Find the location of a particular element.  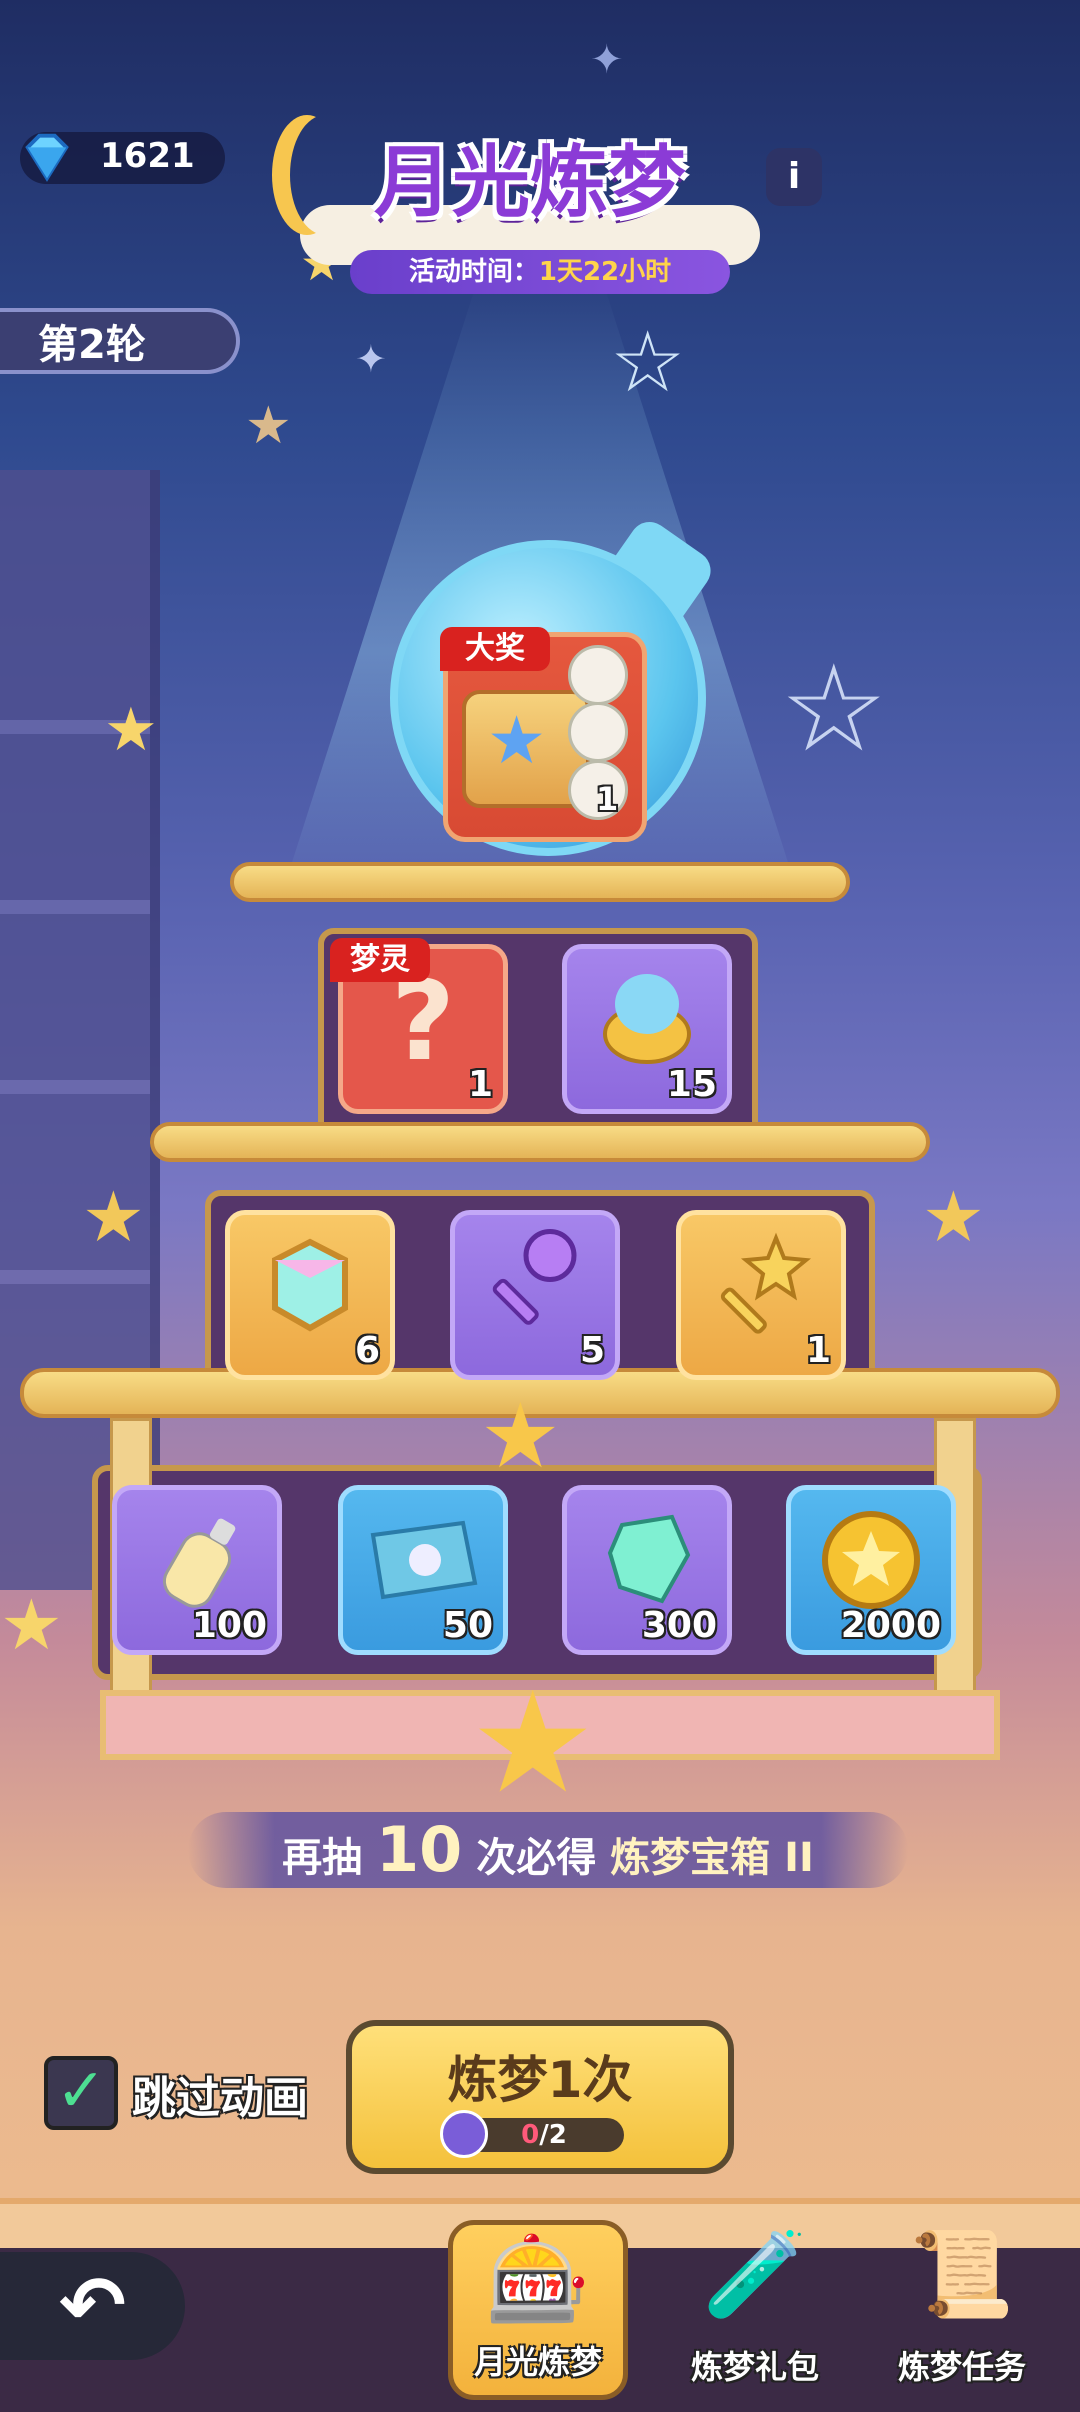

nav-tab-label: 月光炼梦 is located at coordinates (537, 2362).